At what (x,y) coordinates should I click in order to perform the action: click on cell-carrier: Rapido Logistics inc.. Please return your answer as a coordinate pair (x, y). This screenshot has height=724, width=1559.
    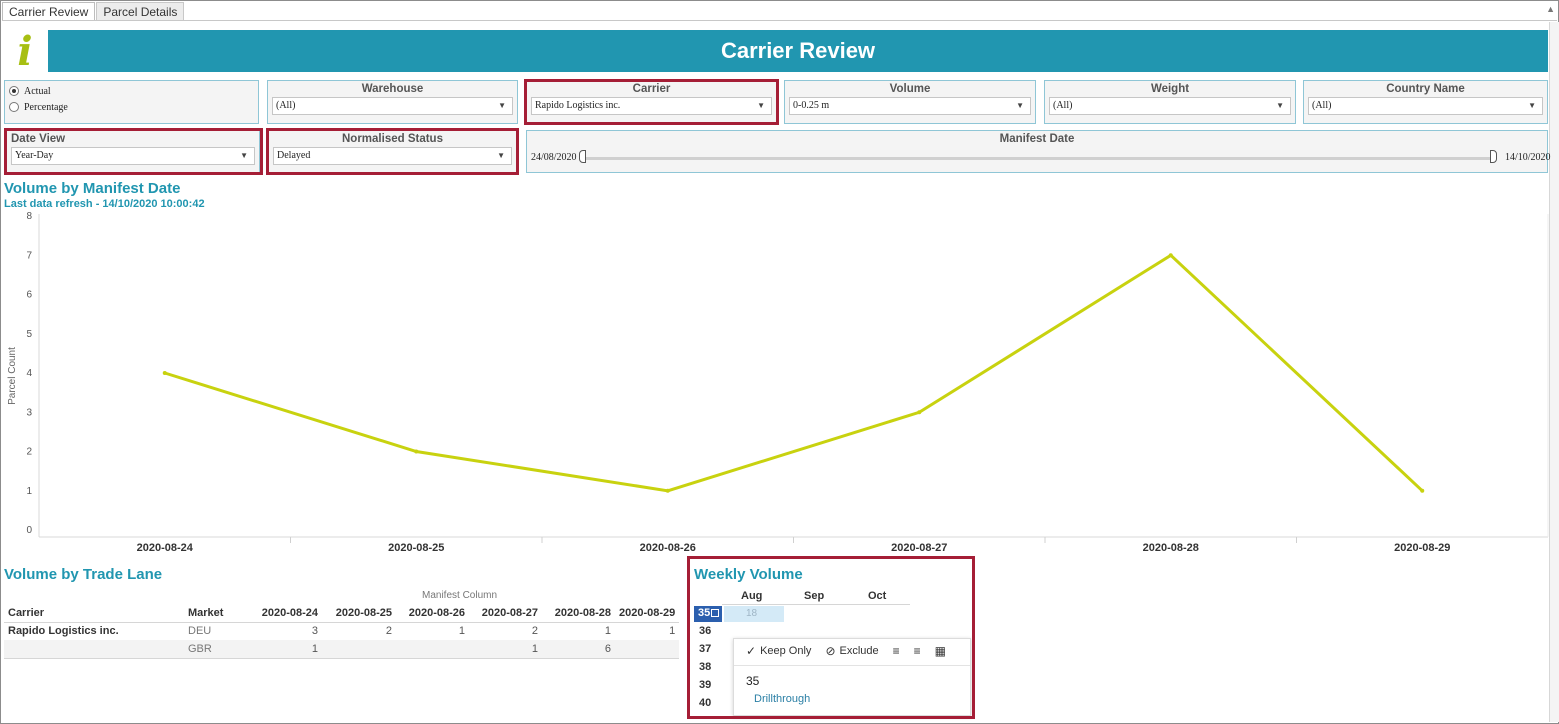
    Looking at the image, I should click on (63, 631).